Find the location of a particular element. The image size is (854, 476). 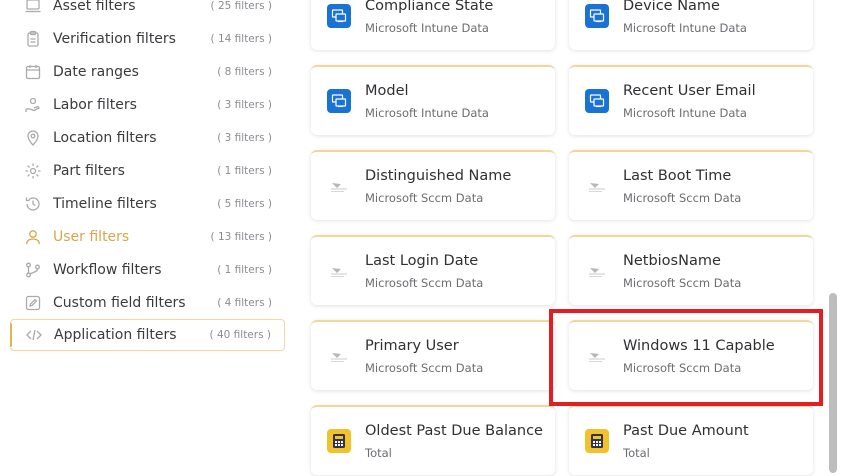

sidebar-item-date-ranges: Date ranges ( 8 filters ) is located at coordinates (147, 72).